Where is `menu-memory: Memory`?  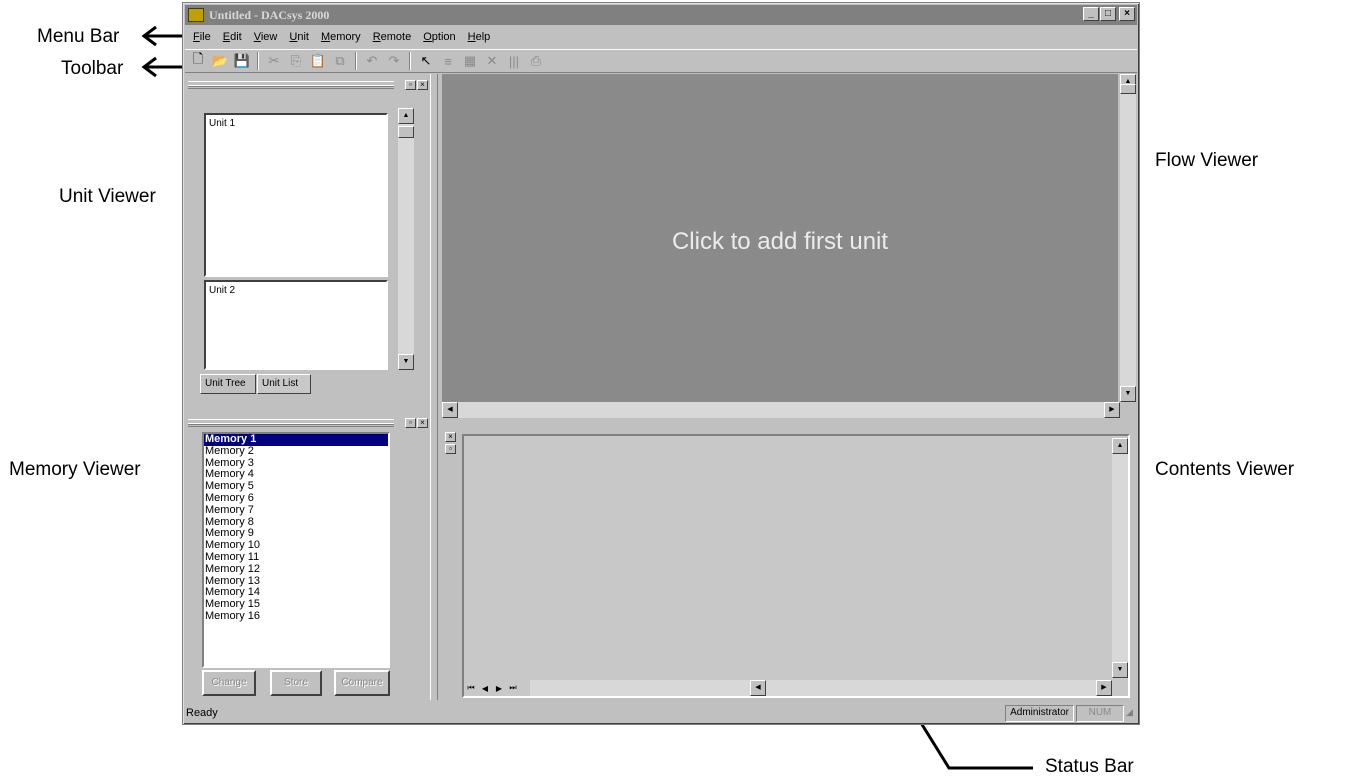 menu-memory: Memory is located at coordinates (341, 37).